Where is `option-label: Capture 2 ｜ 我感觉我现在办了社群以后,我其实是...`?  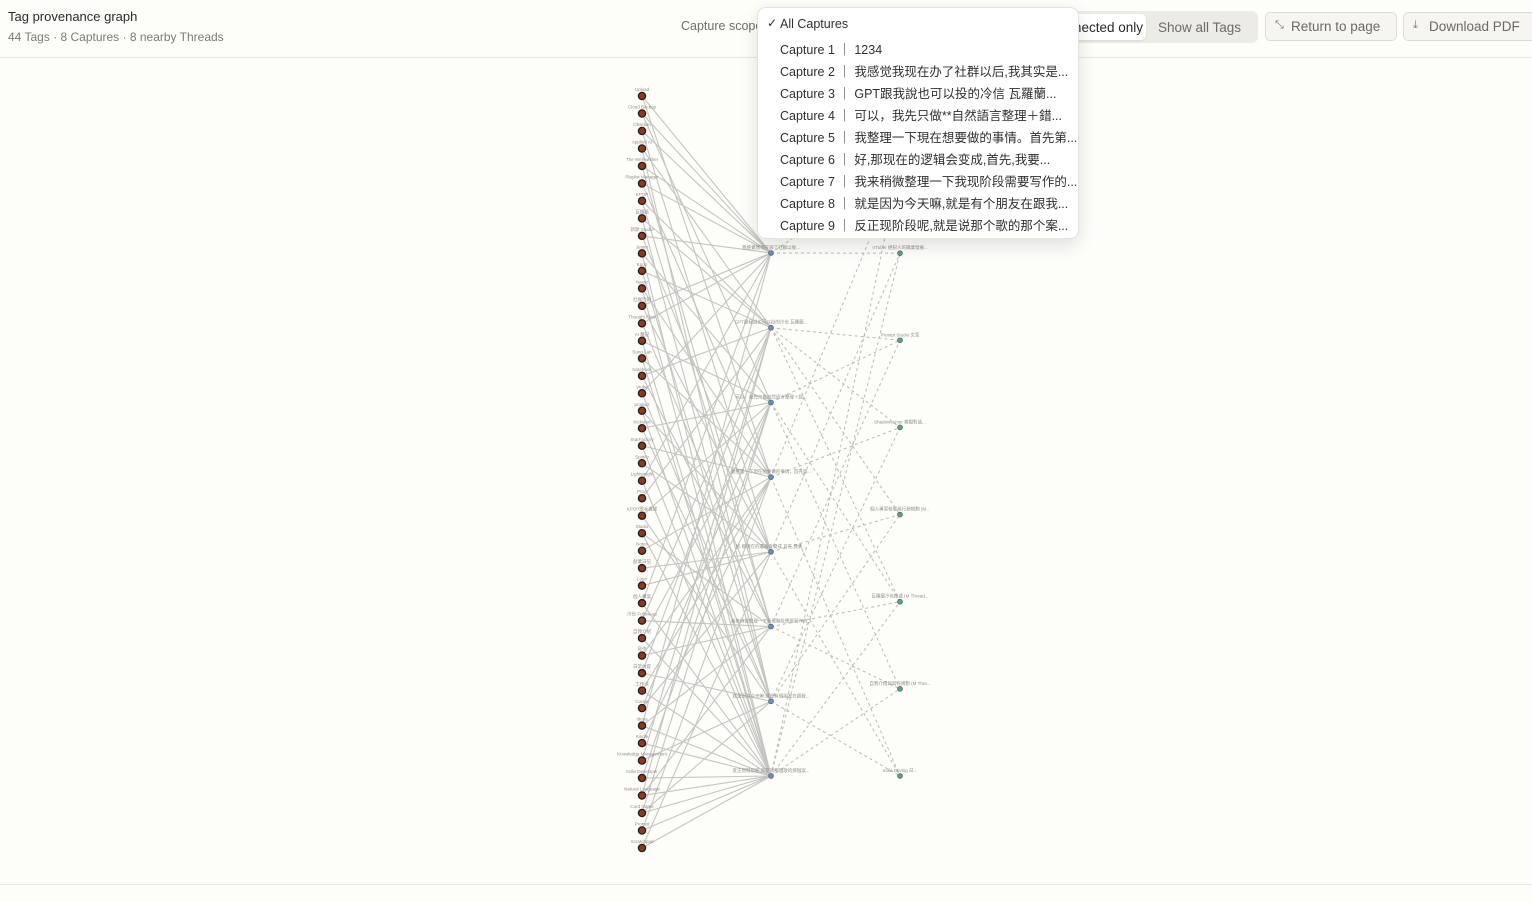
option-label: Capture 2 ｜ 我感觉我现在办了社群以后,我其实是... is located at coordinates (924, 72).